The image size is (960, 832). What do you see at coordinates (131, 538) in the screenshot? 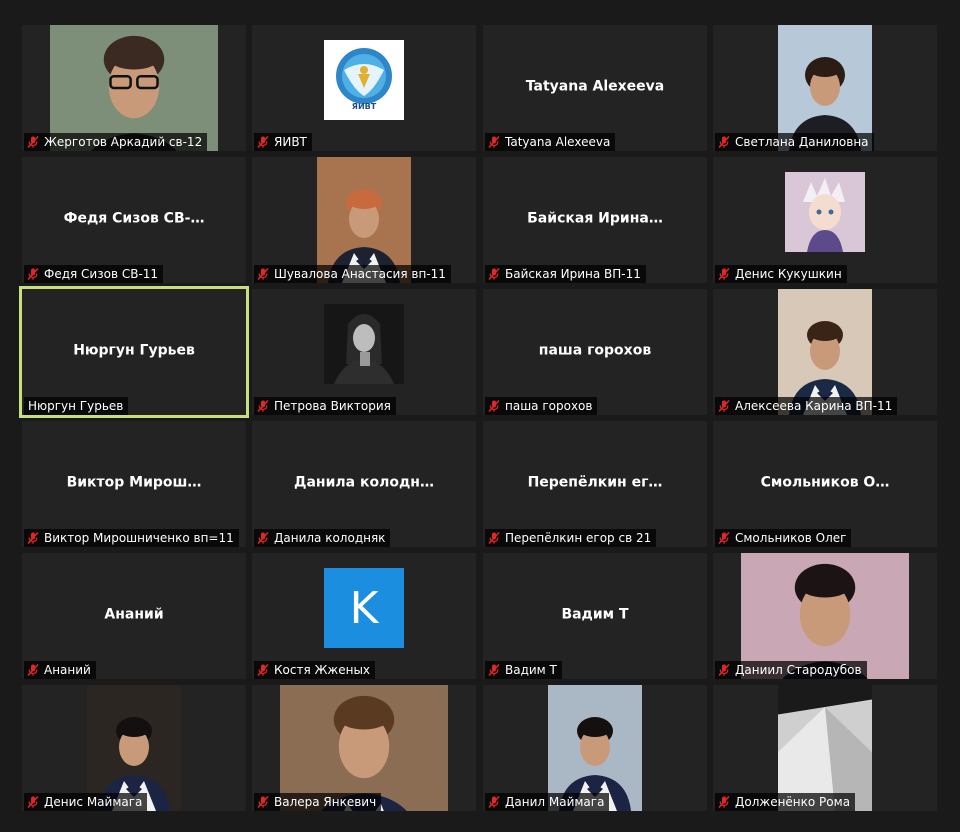
I see `participant-name-label: Виктор Мирошниченко вп=11` at bounding box center [131, 538].